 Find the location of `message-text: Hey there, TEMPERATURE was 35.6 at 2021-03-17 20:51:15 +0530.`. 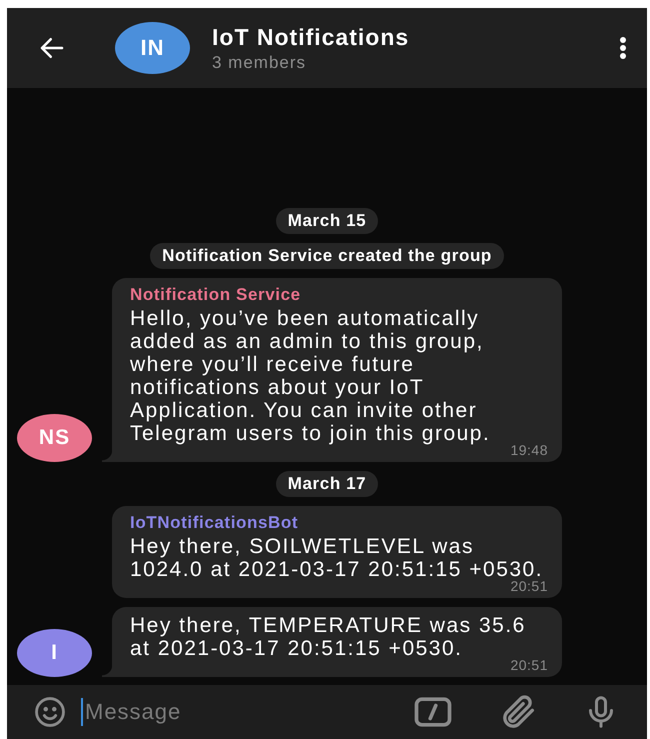

message-text: Hey there, TEMPERATURE was 35.6 at 2021-03-17 20:51:15 +0530. is located at coordinates (328, 637).